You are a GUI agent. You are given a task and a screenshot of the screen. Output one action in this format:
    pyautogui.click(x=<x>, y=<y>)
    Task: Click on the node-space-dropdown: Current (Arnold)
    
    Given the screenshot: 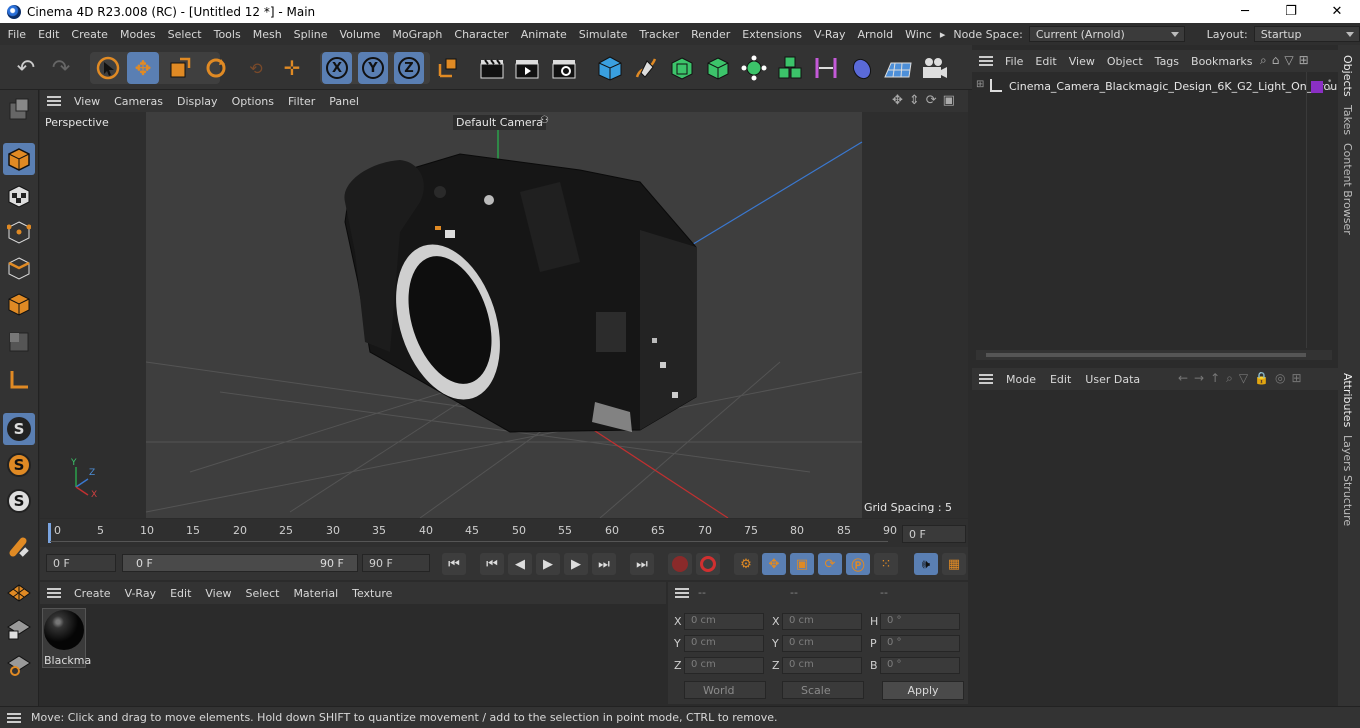 What is the action you would take?
    pyautogui.click(x=1106, y=34)
    